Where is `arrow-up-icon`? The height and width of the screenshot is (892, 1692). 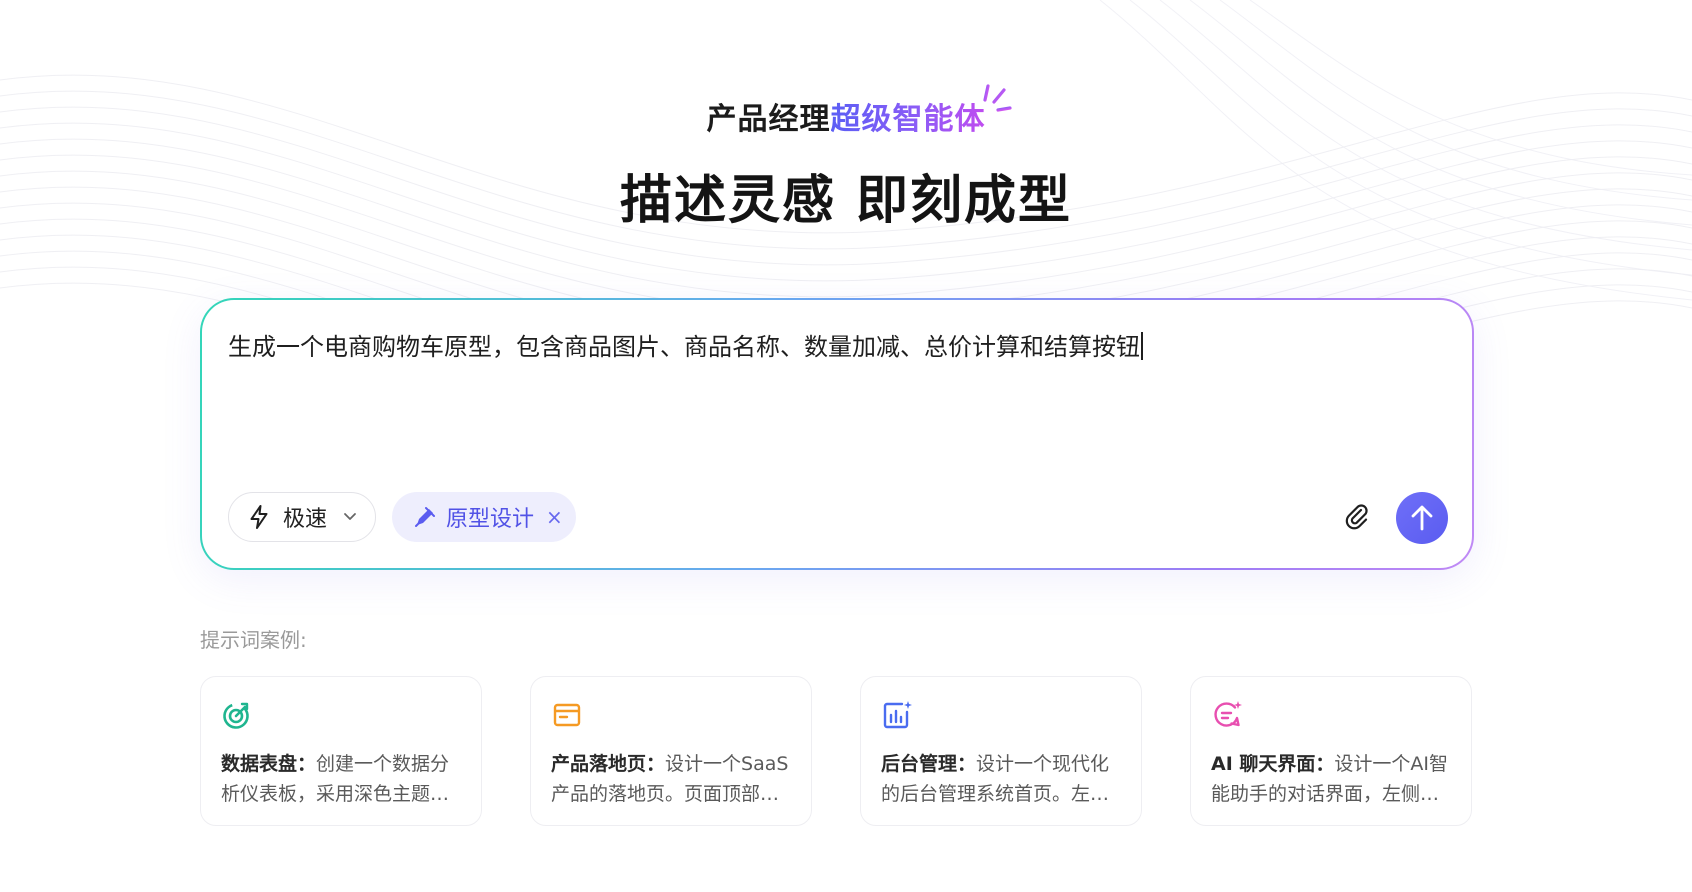
arrow-up-icon is located at coordinates (1422, 518).